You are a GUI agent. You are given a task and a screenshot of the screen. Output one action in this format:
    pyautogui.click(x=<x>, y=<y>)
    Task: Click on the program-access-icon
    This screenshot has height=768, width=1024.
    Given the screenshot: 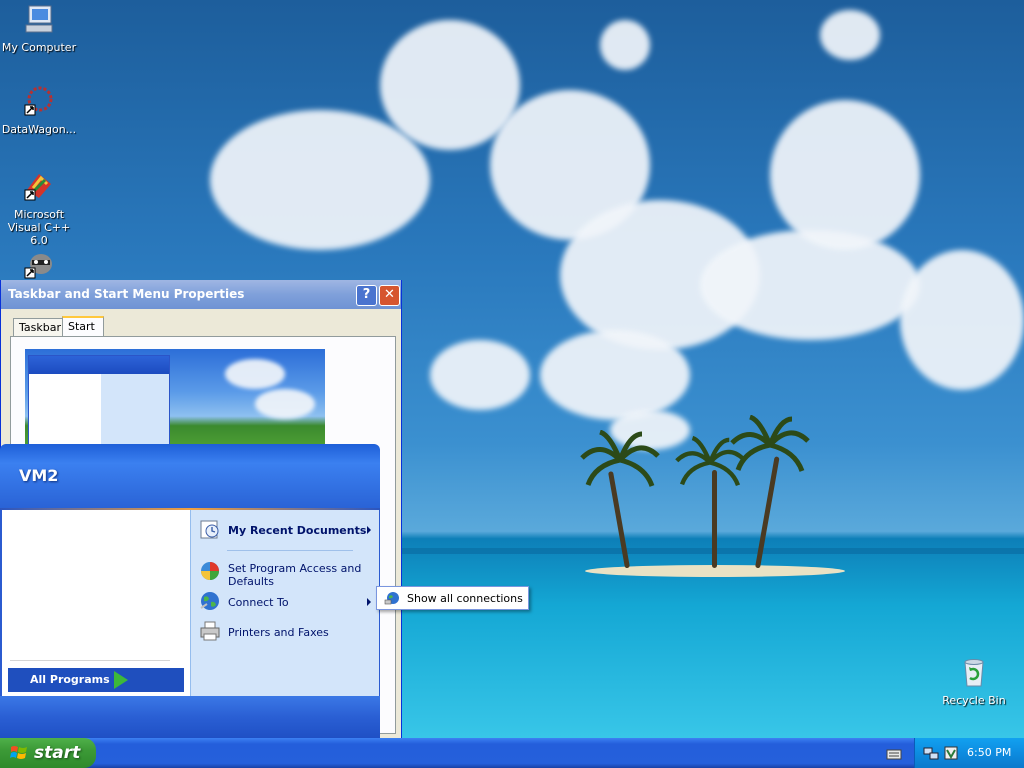 What is the action you would take?
    pyautogui.click(x=210, y=571)
    